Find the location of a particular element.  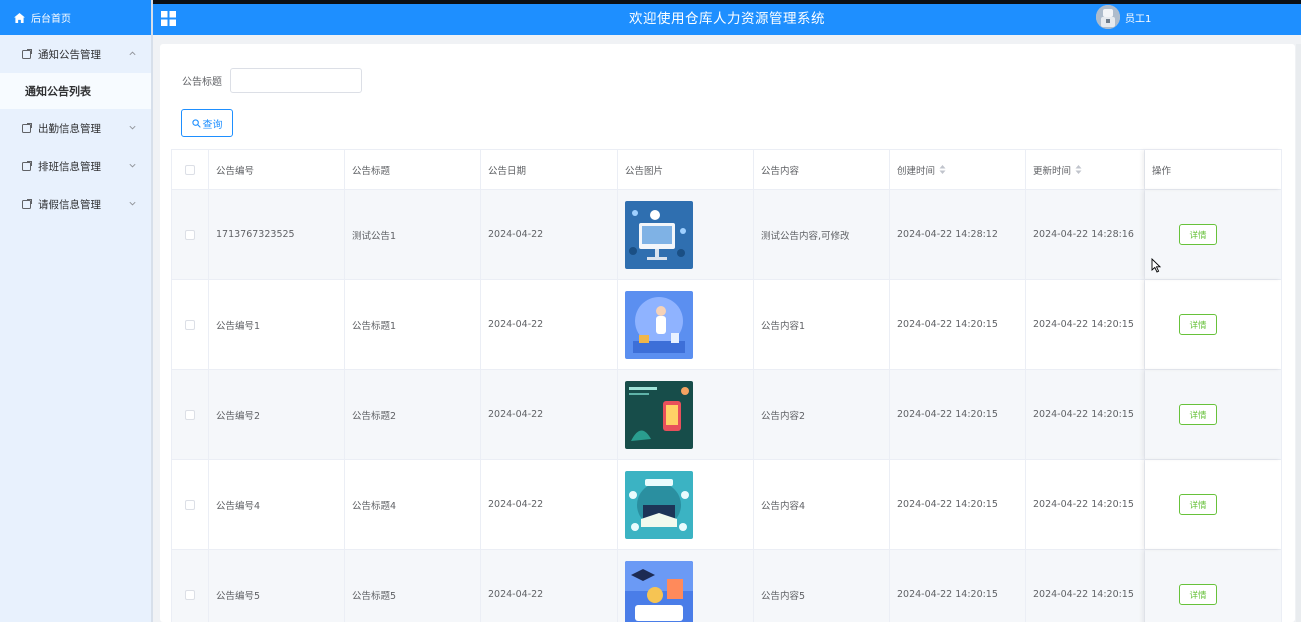

username: 员工1 is located at coordinates (1138, 19).